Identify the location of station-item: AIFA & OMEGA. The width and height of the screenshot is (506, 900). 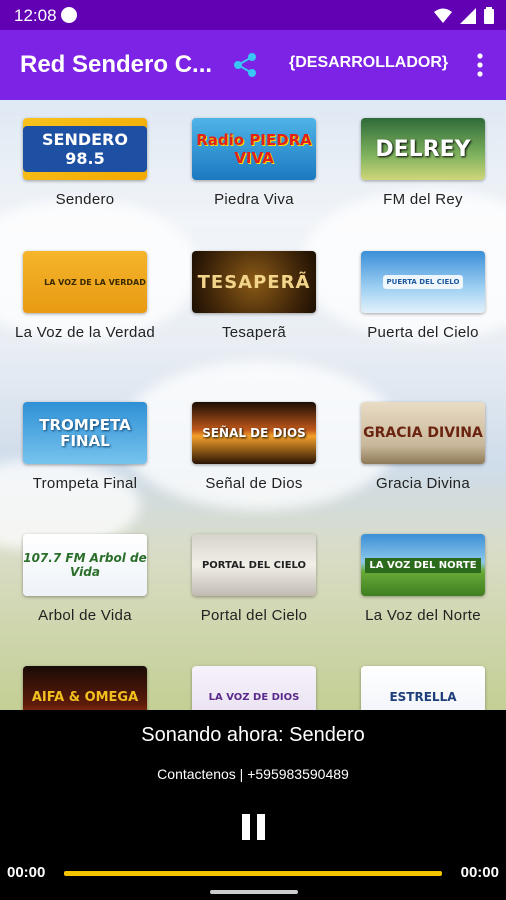
(85, 688).